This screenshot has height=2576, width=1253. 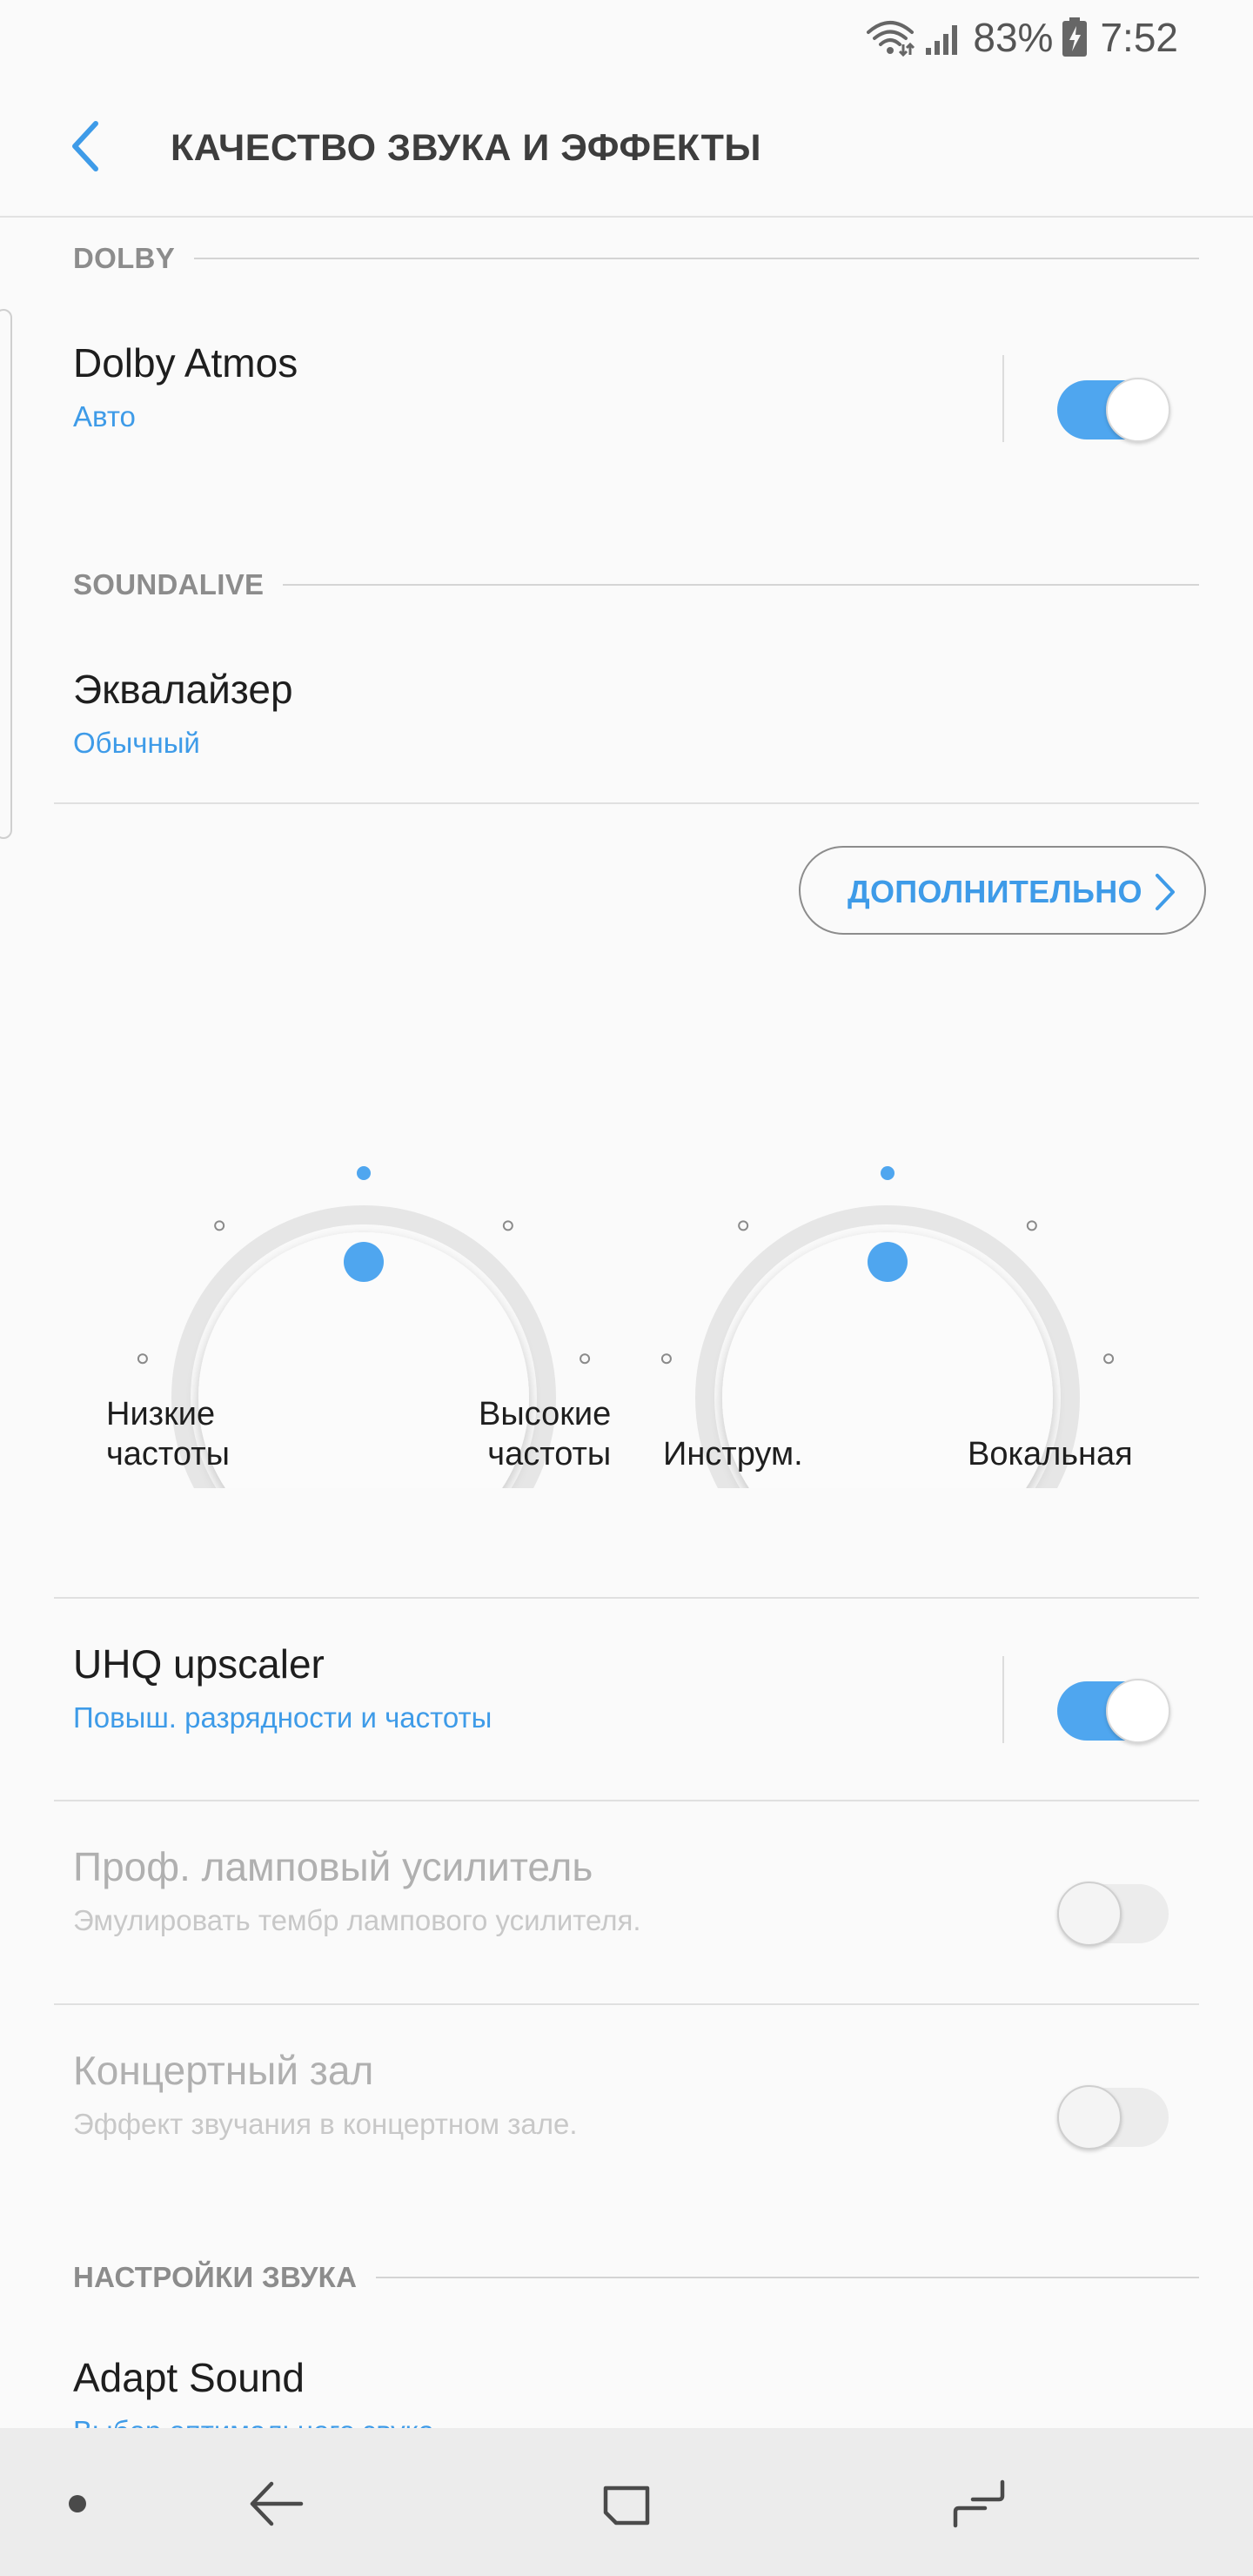 What do you see at coordinates (183, 689) in the screenshot?
I see `setting-title: Эквалайзер` at bounding box center [183, 689].